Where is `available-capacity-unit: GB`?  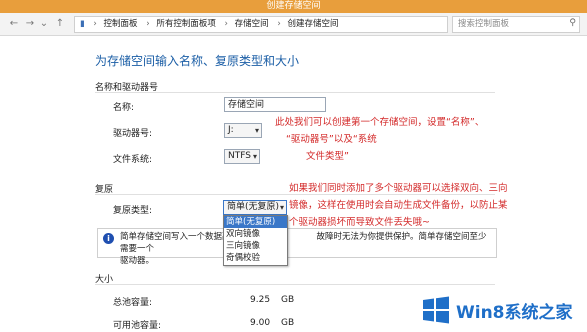 available-capacity-unit: GB is located at coordinates (288, 323).